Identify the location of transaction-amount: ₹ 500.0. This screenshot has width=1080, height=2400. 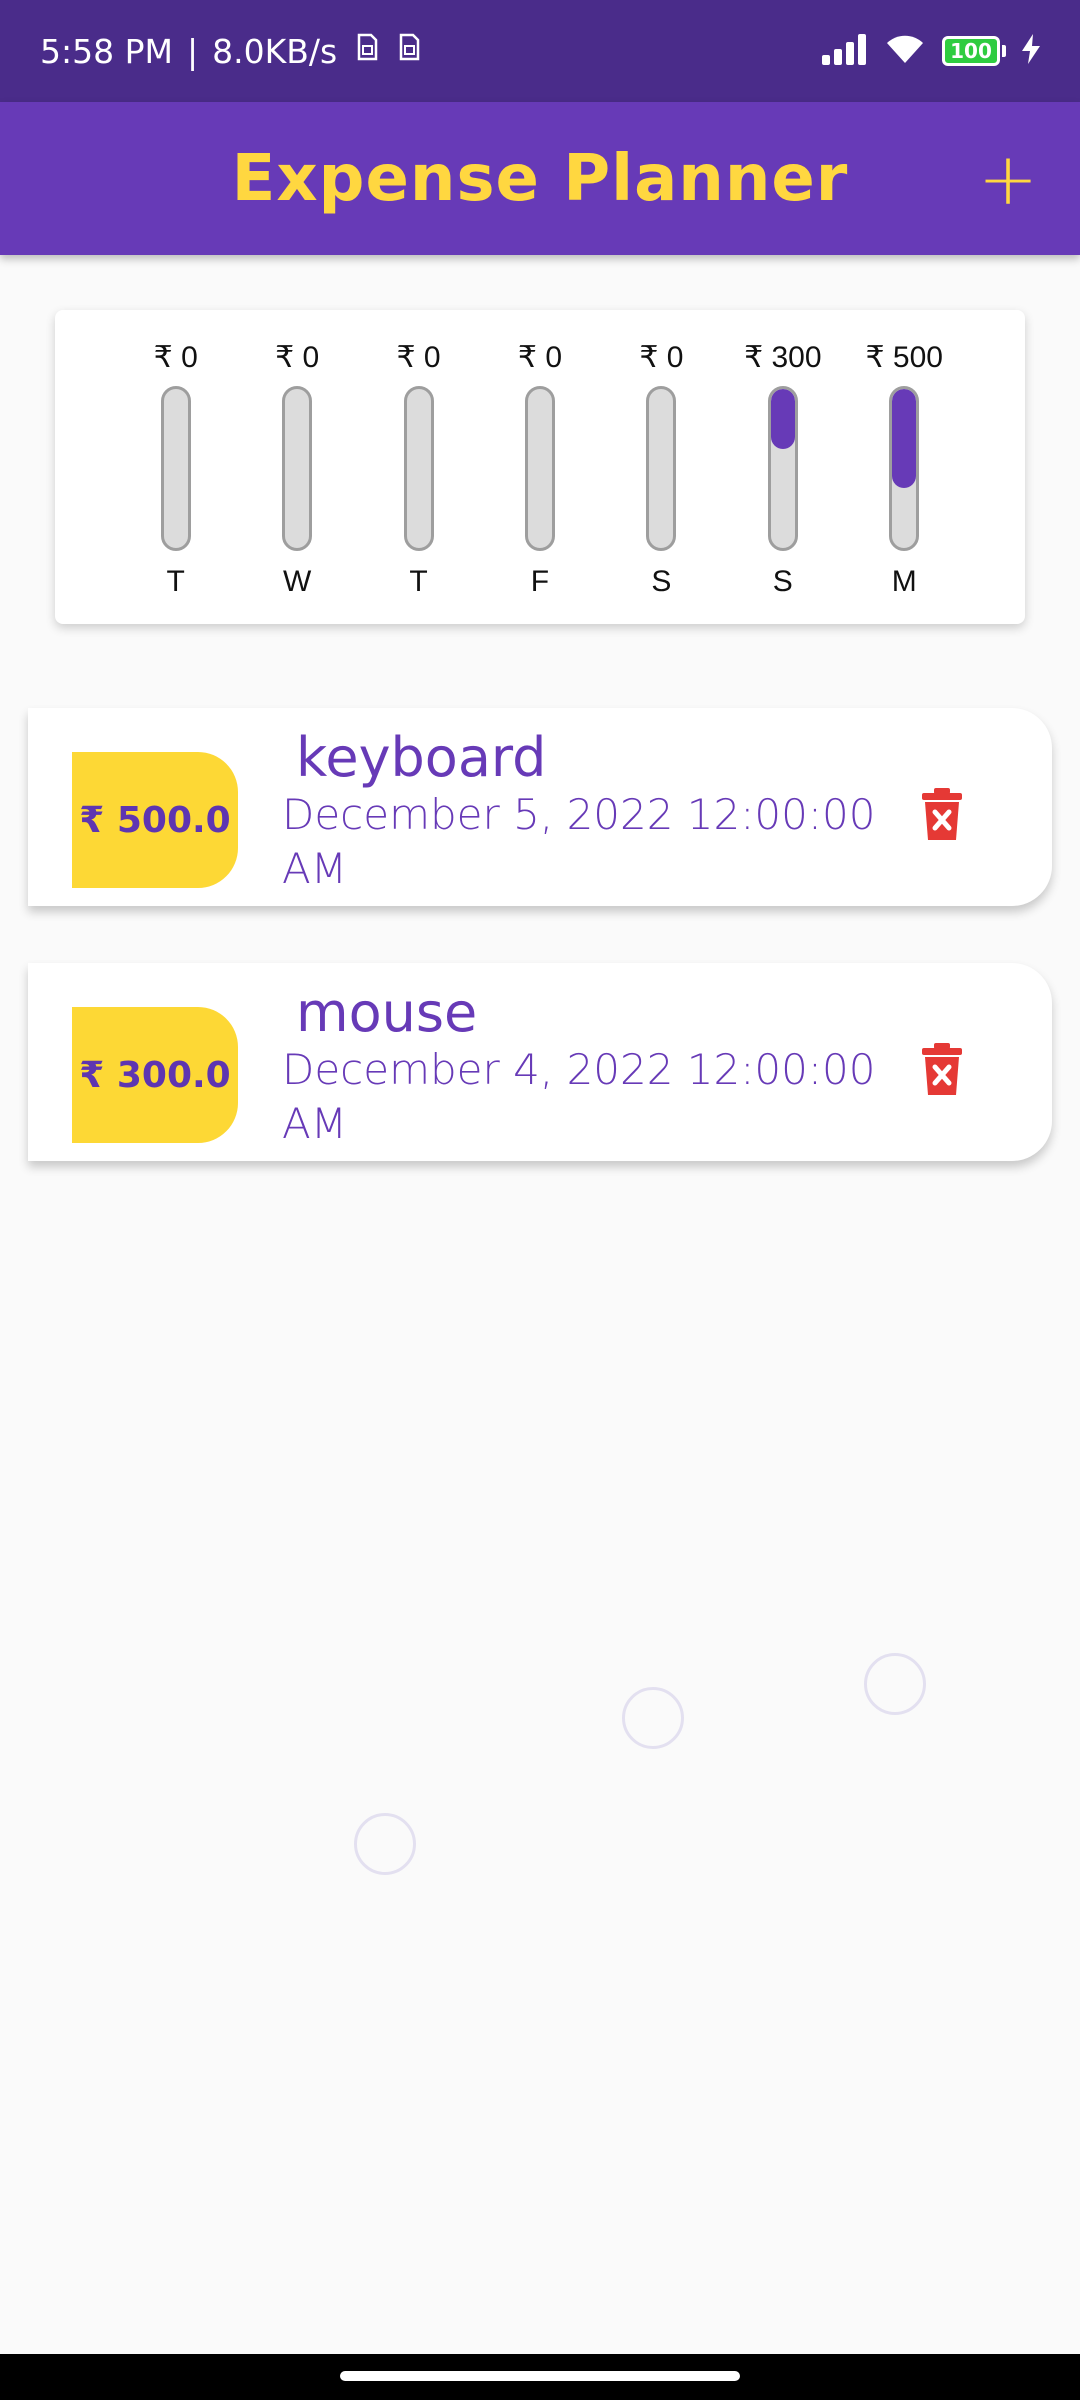
(155, 820).